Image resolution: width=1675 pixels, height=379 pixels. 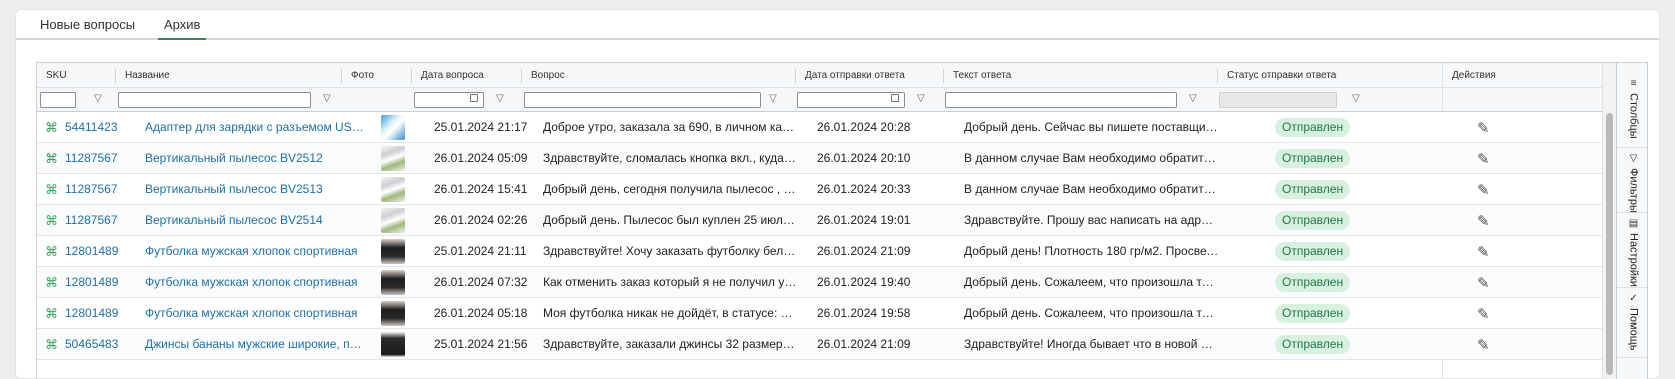 I want to click on scrollbar-thumb, so click(x=1609, y=244).